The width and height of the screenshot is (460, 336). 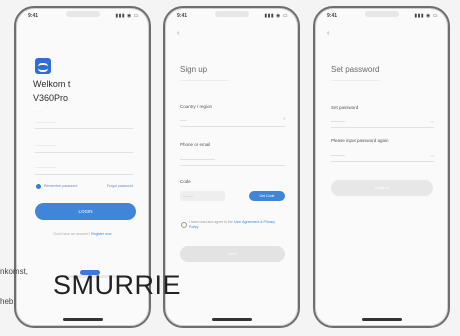 I want to click on code-label: Code, so click(x=185, y=181).